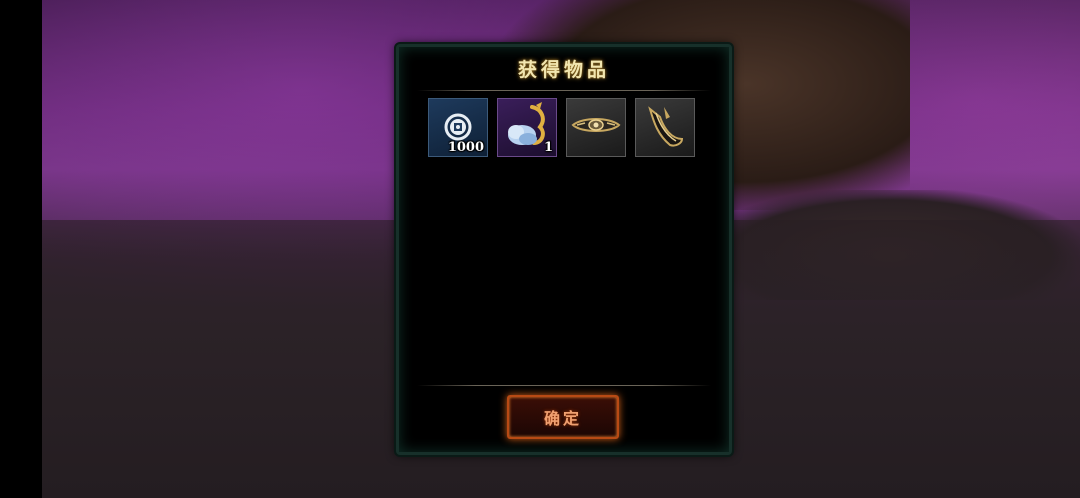 Image resolution: width=1080 pixels, height=498 pixels. I want to click on item-count: 1000, so click(465, 147).